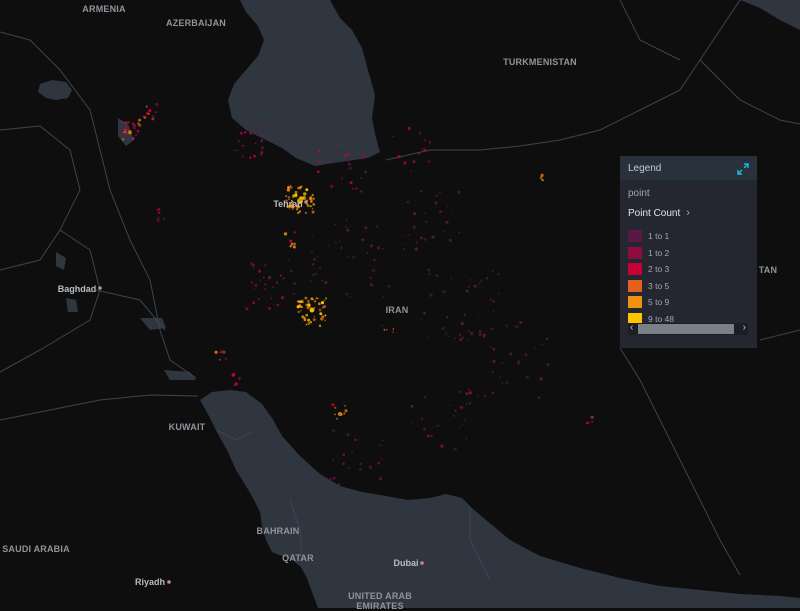 This screenshot has height=611, width=800. Describe the element at coordinates (659, 252) in the screenshot. I see `legend-bin-label: 1 to 2` at that location.